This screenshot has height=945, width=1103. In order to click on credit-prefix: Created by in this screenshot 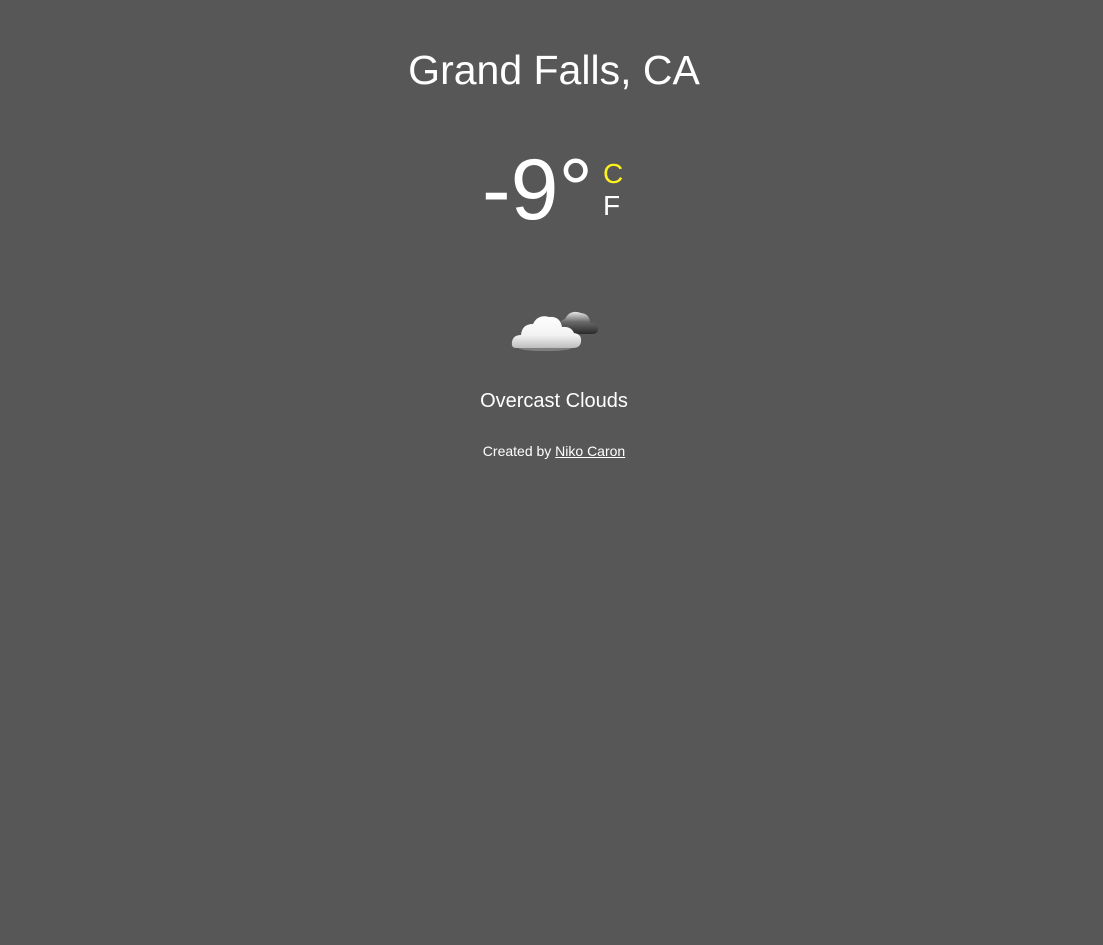, I will do `click(517, 451)`.